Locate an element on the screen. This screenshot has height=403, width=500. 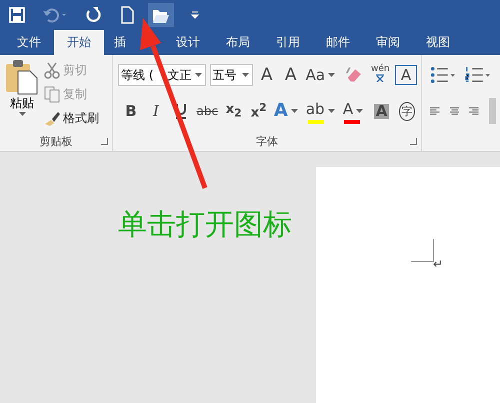
ribbon-tab: 插 is located at coordinates (116, 42).